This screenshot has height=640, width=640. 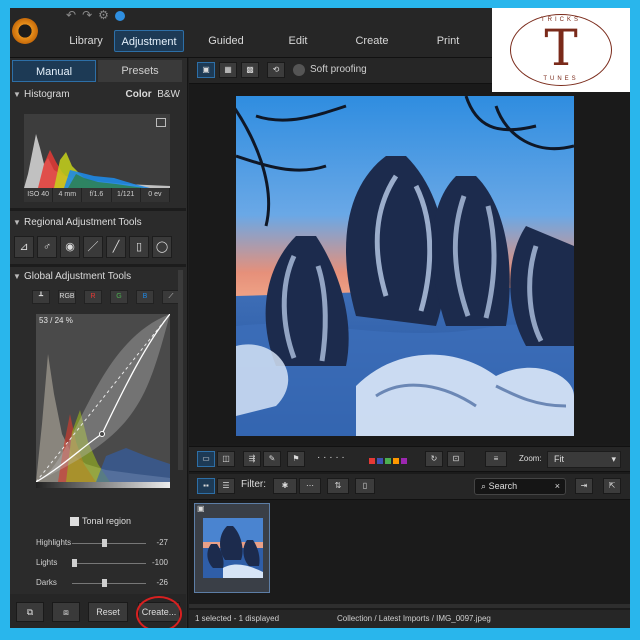 What do you see at coordinates (331, 457) in the screenshot?
I see `rating-dots: · · · · ·` at bounding box center [331, 457].